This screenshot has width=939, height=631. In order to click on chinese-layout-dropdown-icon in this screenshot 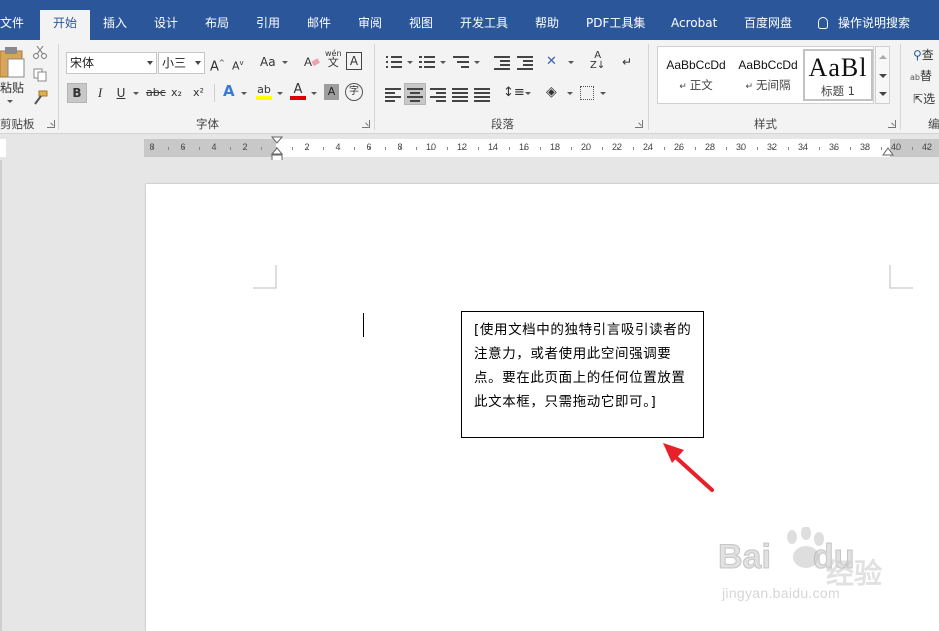, I will do `click(571, 62)`.